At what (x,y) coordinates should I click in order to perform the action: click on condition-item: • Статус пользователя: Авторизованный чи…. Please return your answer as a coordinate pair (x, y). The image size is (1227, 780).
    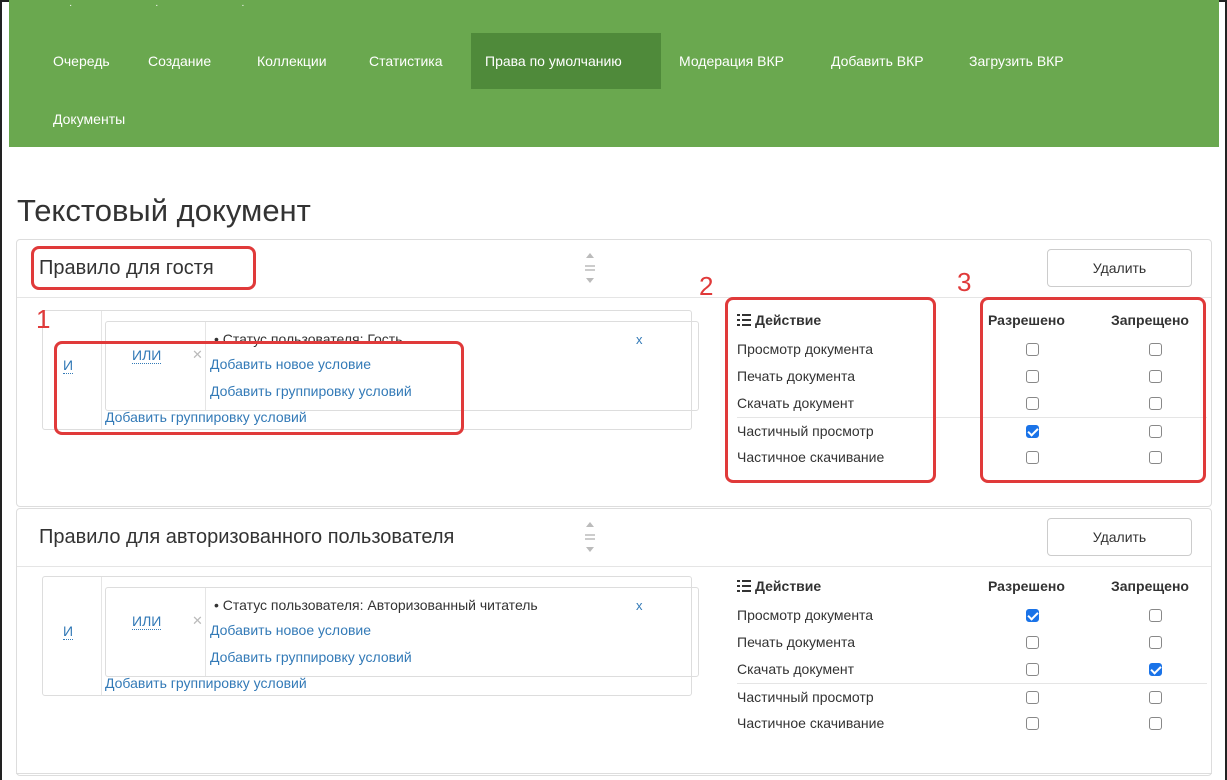
    Looking at the image, I should click on (376, 605).